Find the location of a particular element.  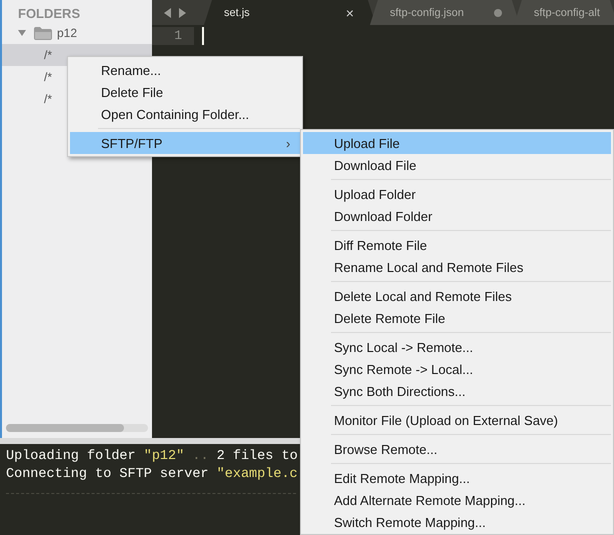

console-line: Connecting to SFTP server "example.c is located at coordinates (152, 475).